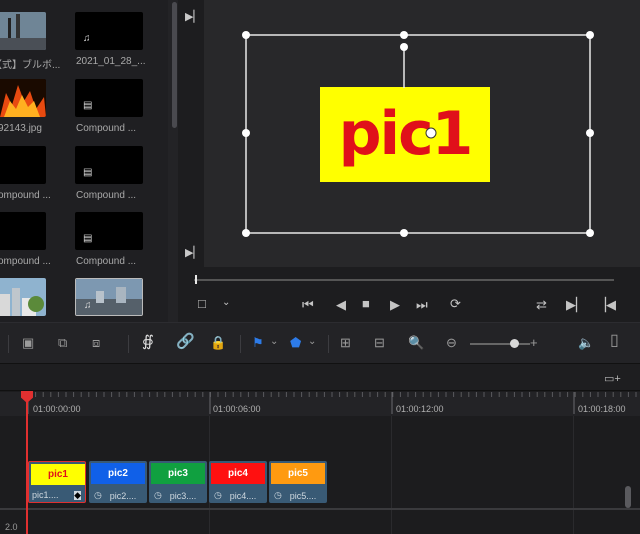  I want to click on zoom-custom-icon: 🔍, so click(416, 342).